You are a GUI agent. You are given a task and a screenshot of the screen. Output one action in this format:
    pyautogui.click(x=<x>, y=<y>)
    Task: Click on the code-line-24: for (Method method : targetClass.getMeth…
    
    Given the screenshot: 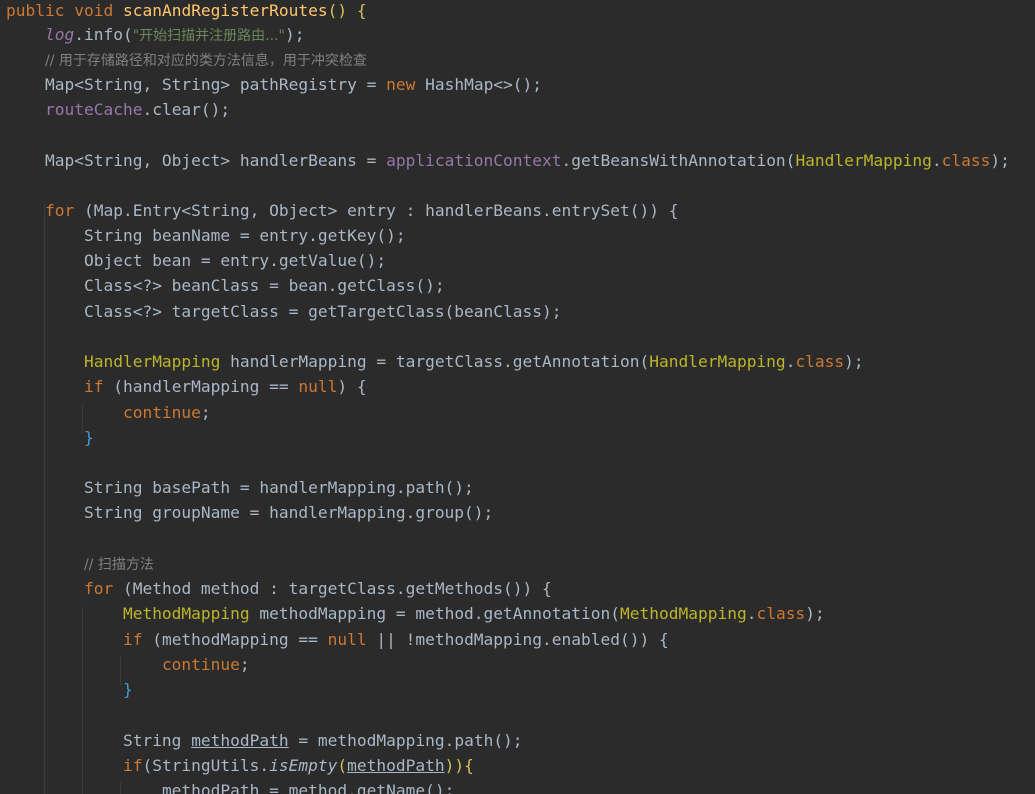 What is the action you would take?
    pyautogui.click(x=279, y=589)
    